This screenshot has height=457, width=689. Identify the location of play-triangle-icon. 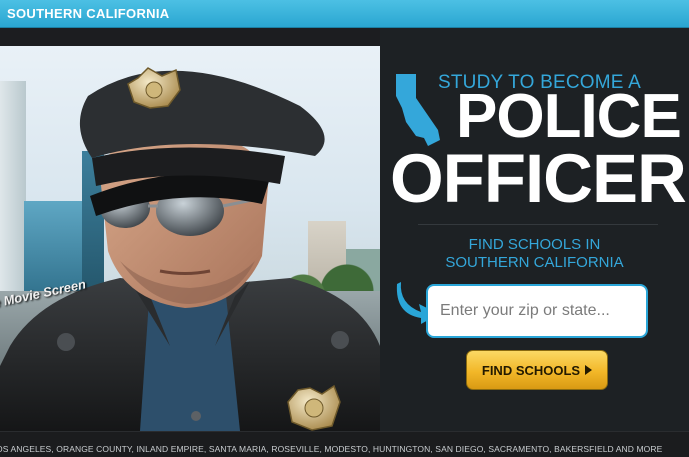
(589, 370).